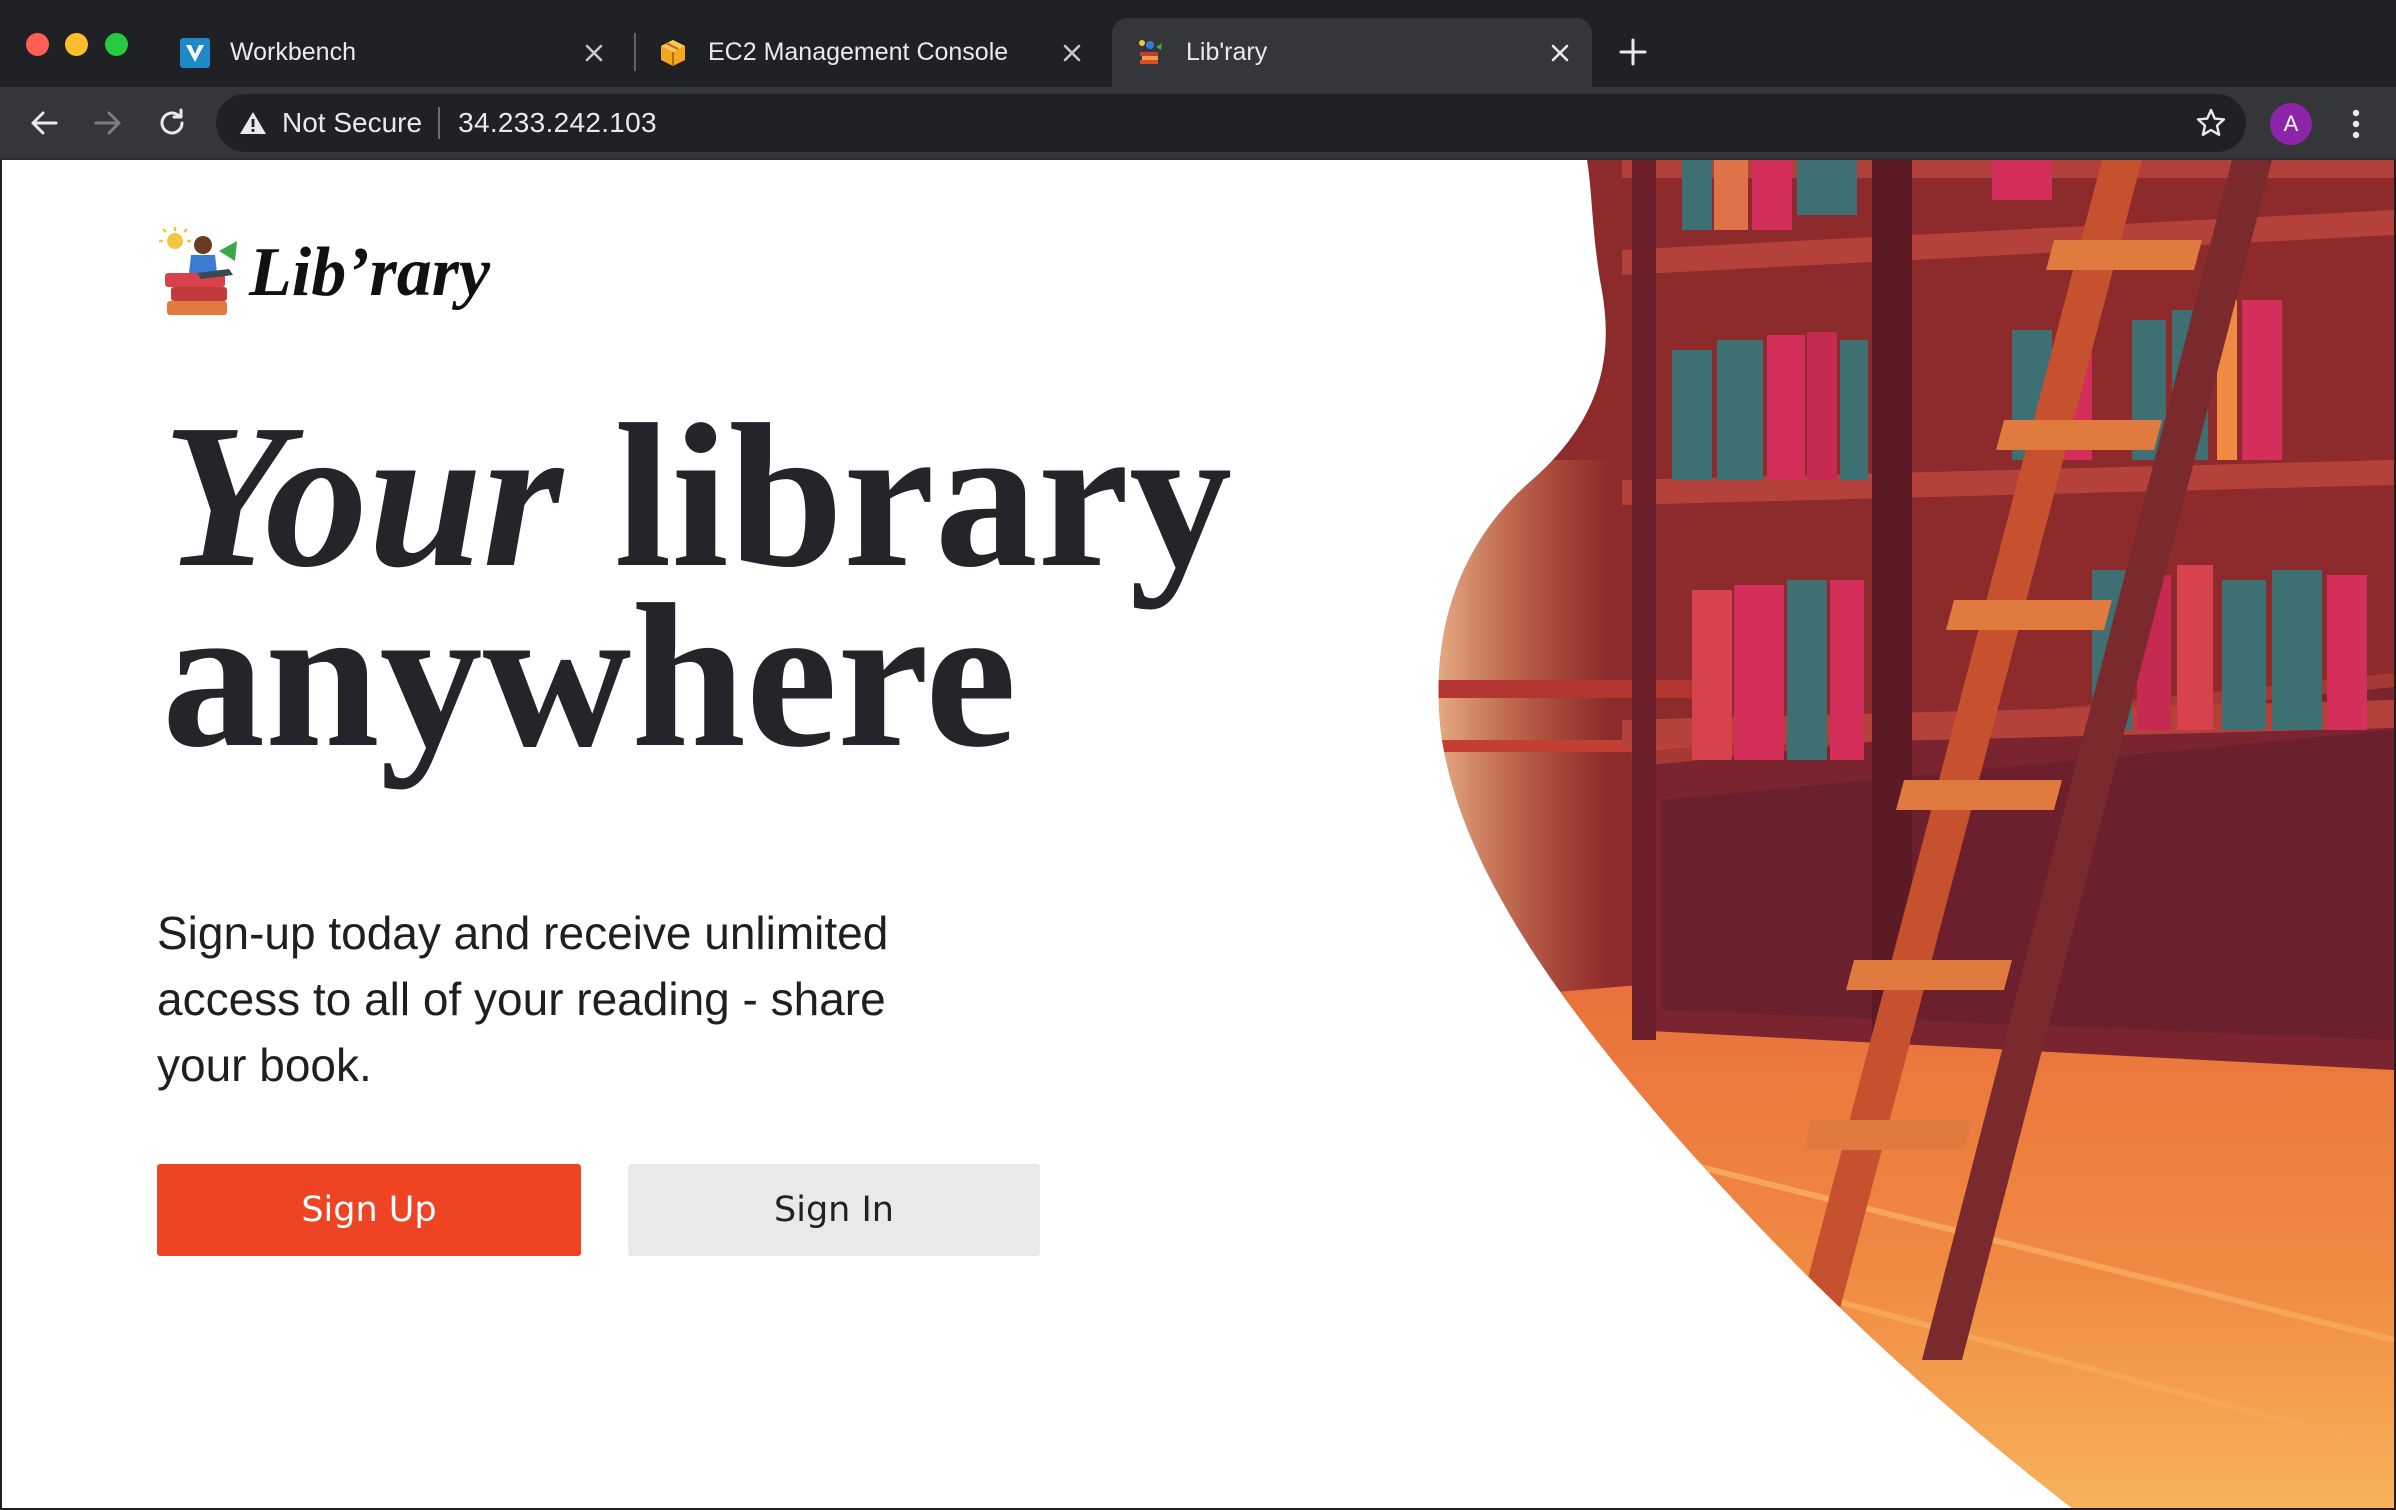 This screenshot has height=1510, width=2396. I want to click on reload-icon, so click(172, 121).